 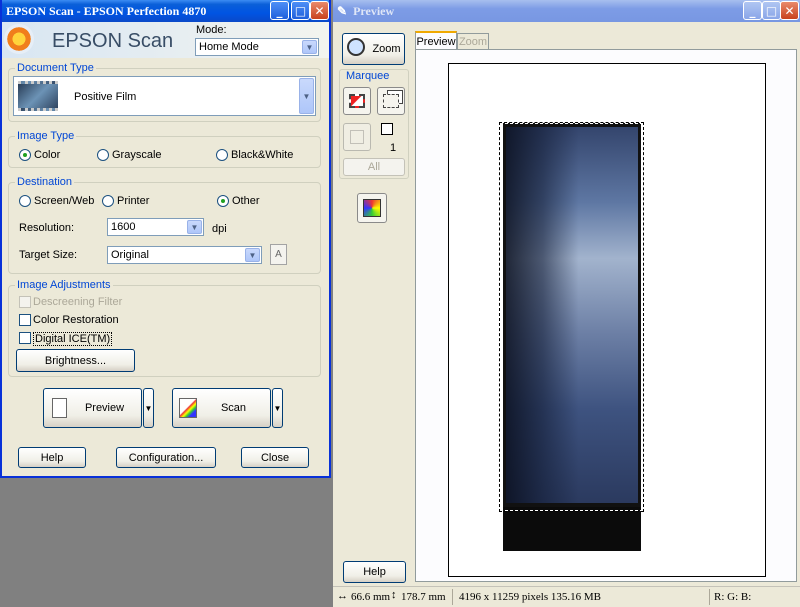 I want to click on clear-marquee-icon, so click(x=357, y=101).